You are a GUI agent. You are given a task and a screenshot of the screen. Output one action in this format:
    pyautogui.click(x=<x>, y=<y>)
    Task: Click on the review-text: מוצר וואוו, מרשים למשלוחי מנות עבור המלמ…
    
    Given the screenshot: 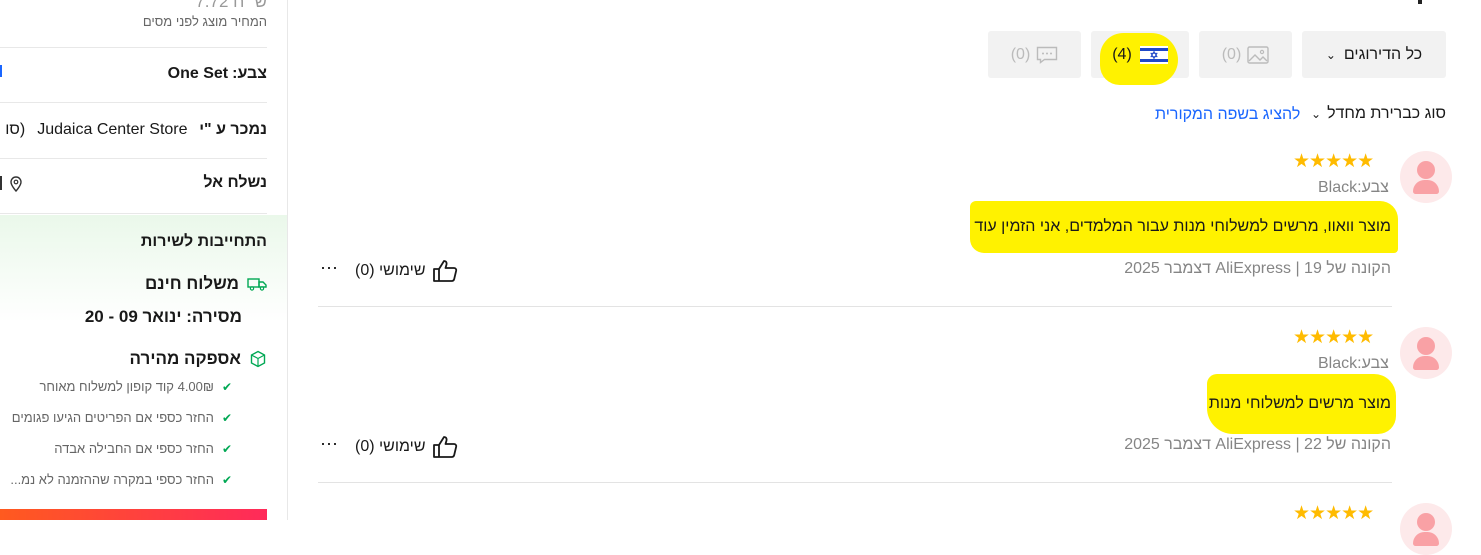 What is the action you would take?
    pyautogui.click(x=1182, y=226)
    